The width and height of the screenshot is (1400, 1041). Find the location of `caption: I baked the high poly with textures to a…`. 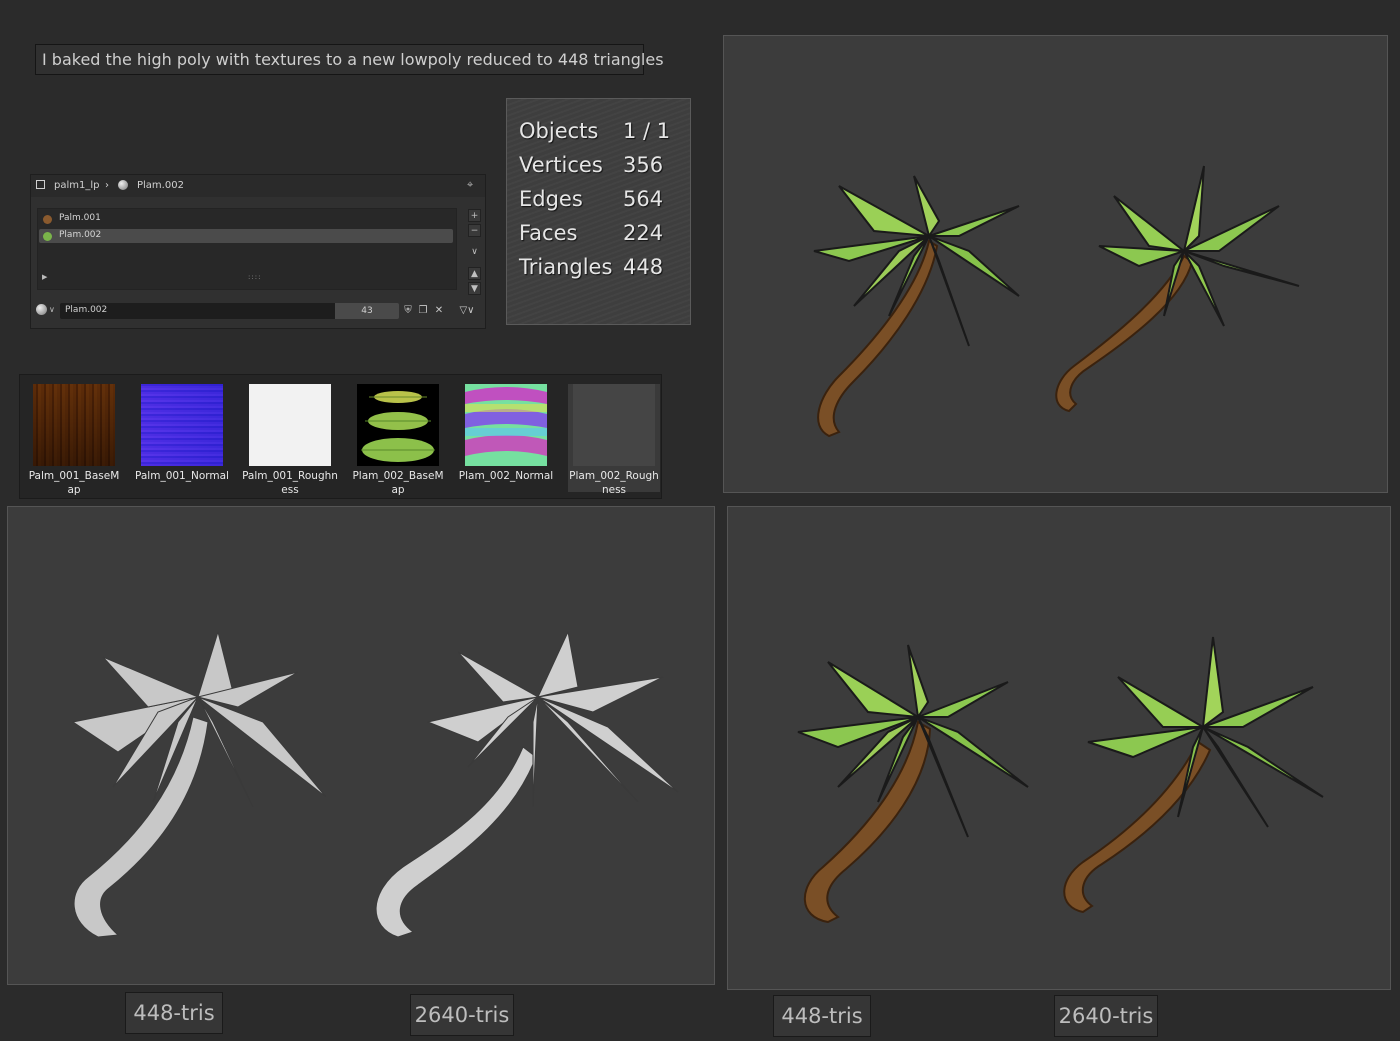

caption: I baked the high poly with textures to a… is located at coordinates (349, 59).